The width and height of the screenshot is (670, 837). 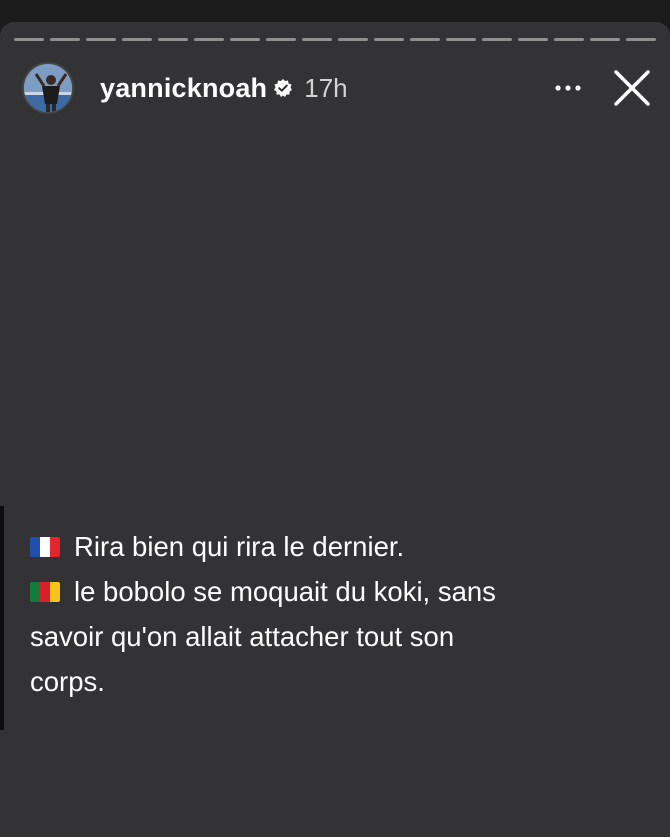 I want to click on caption-line-2: le bobolo se moquait du koki, sans, so click(x=340, y=591).